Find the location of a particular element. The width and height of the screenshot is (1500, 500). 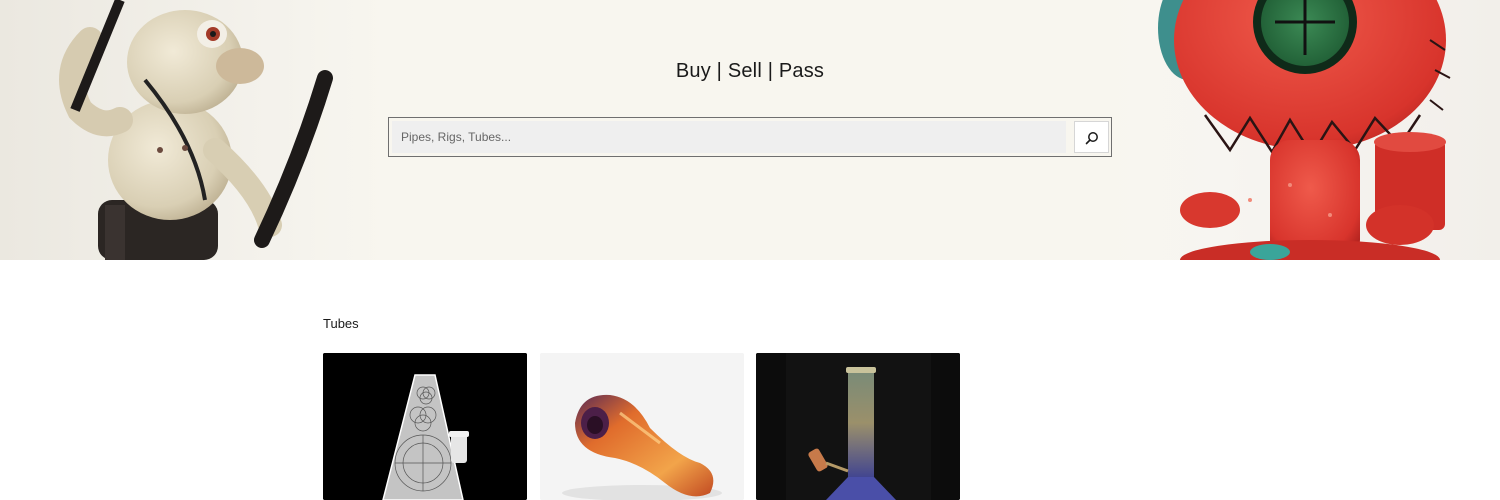

search-button is located at coordinates (1091, 137).